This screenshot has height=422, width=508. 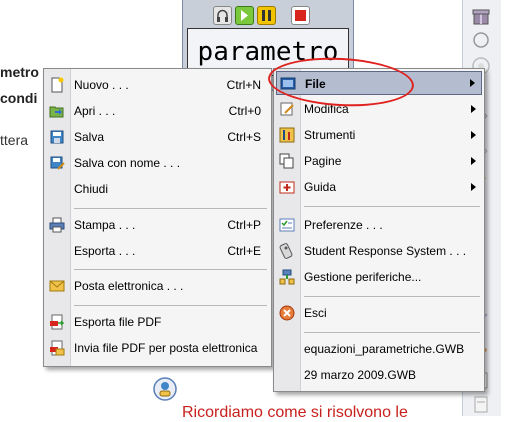 What do you see at coordinates (243, 85) in the screenshot?
I see `menu-item-shortcut: Ctrl+N` at bounding box center [243, 85].